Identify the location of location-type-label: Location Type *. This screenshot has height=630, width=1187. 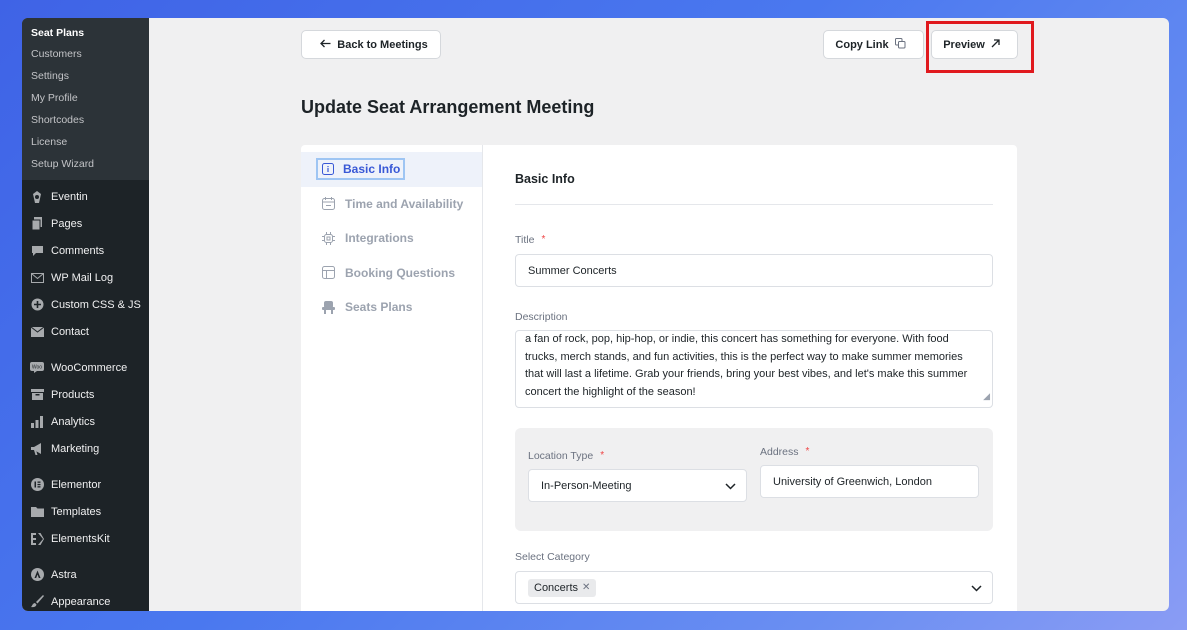
(566, 456).